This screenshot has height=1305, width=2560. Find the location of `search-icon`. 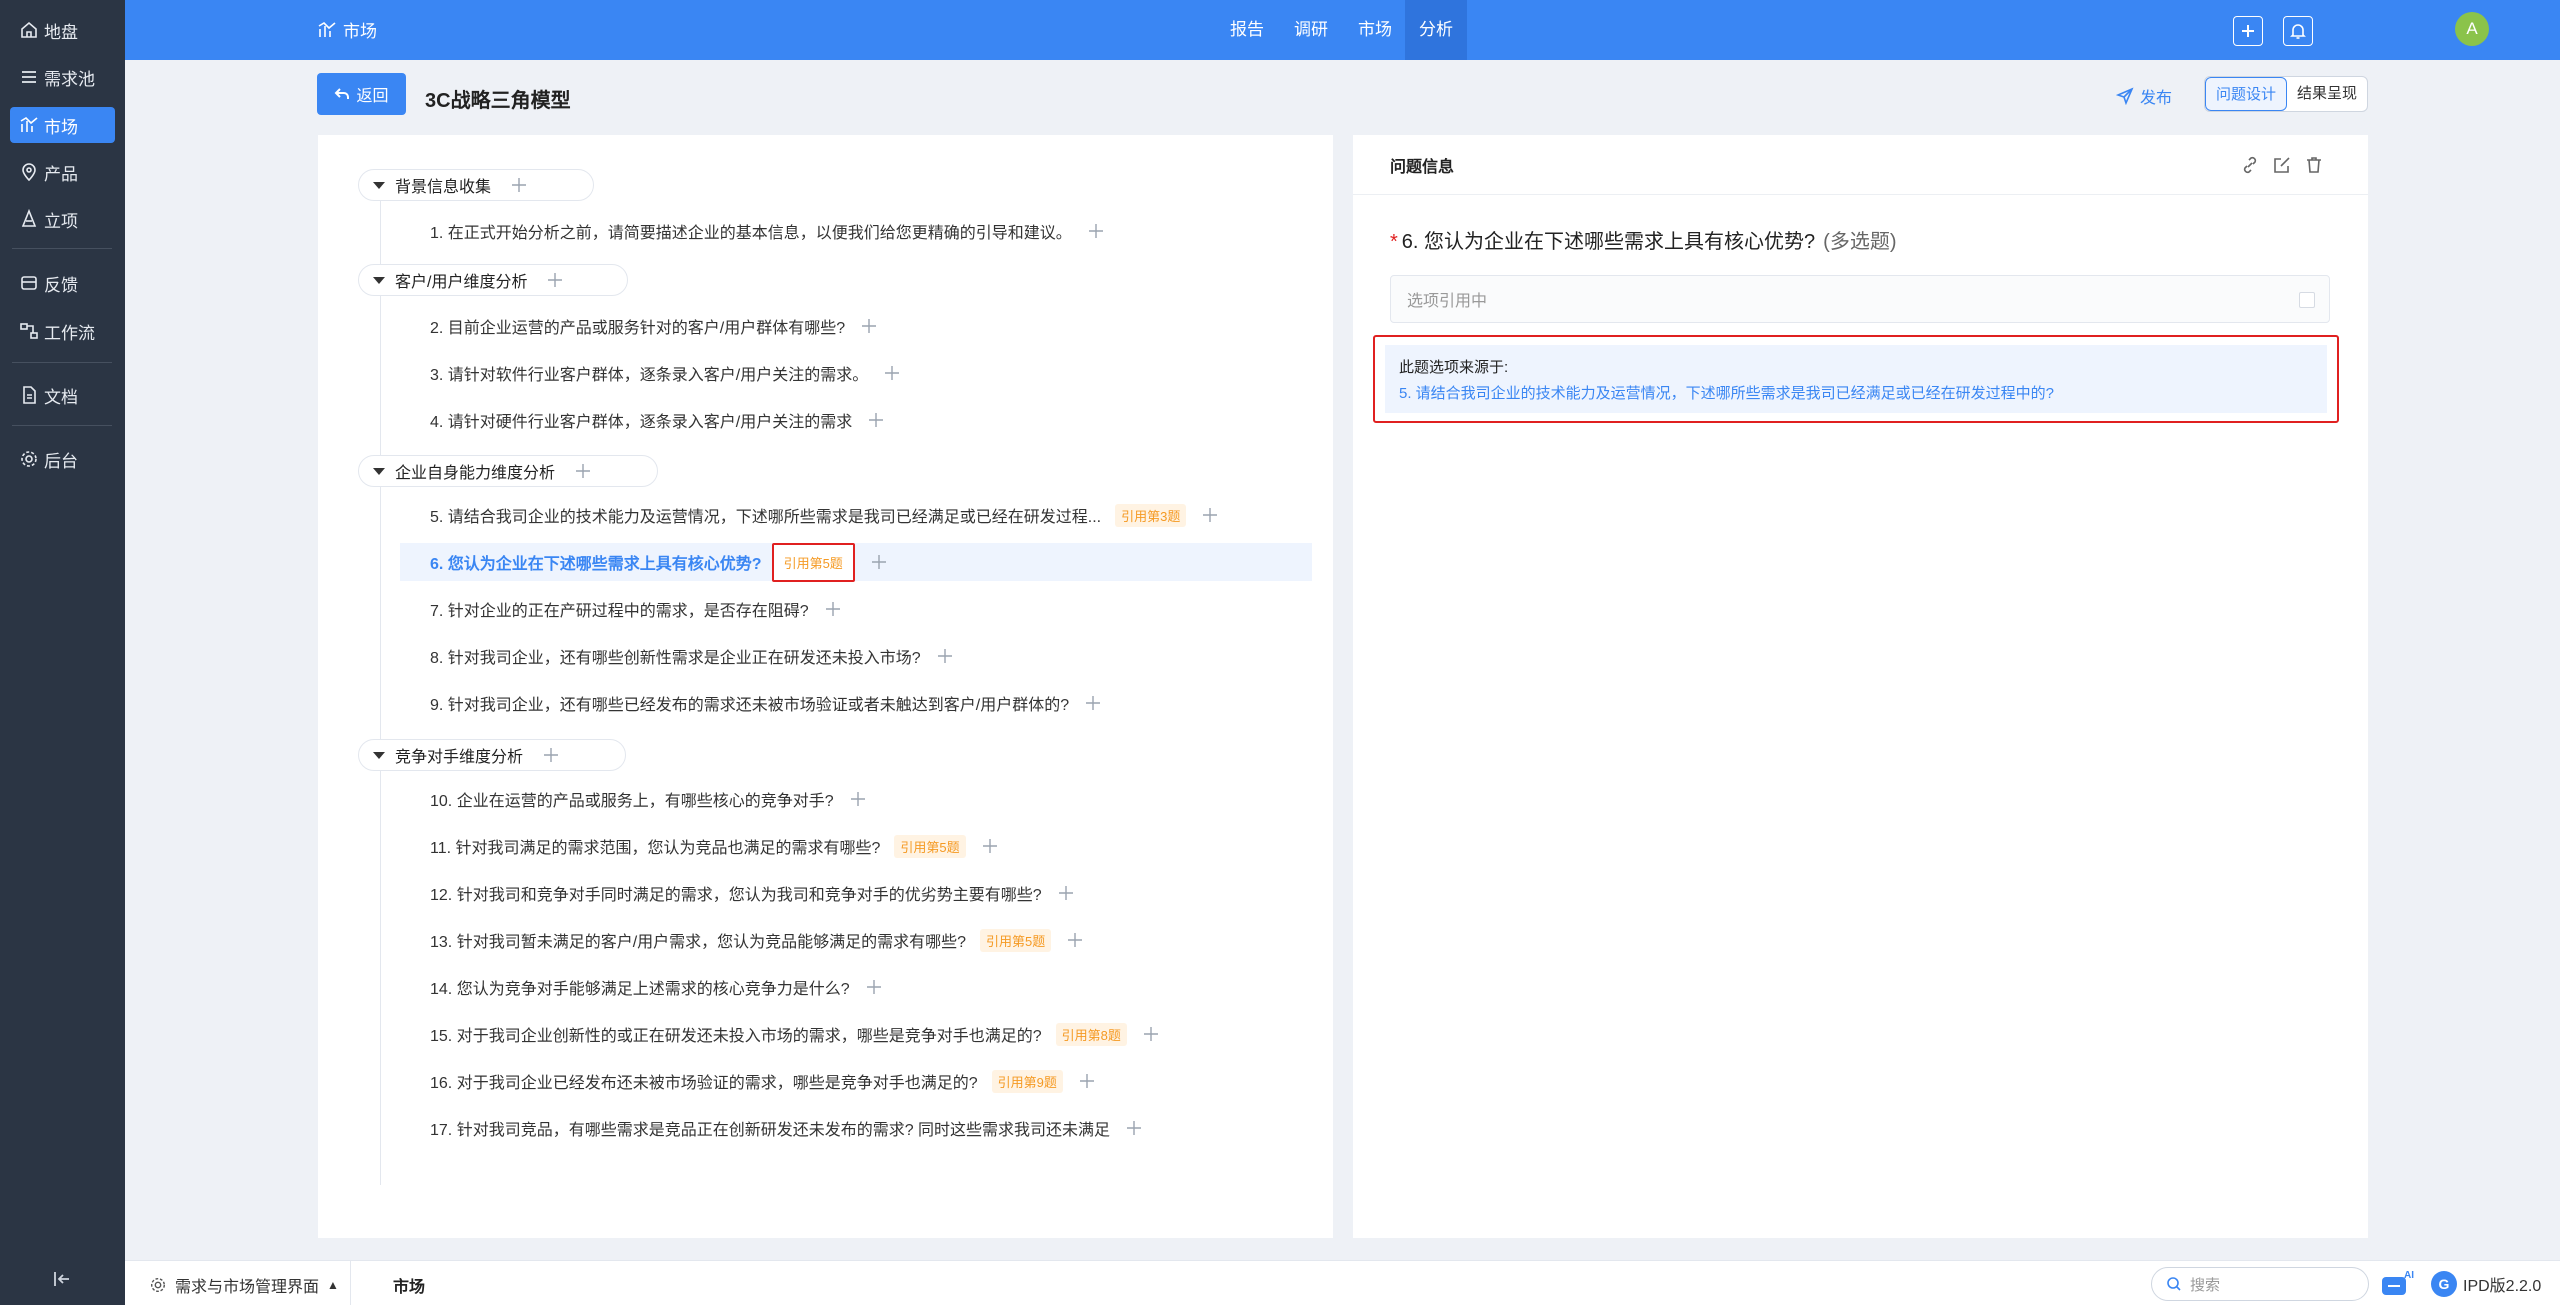

search-icon is located at coordinates (2174, 1284).